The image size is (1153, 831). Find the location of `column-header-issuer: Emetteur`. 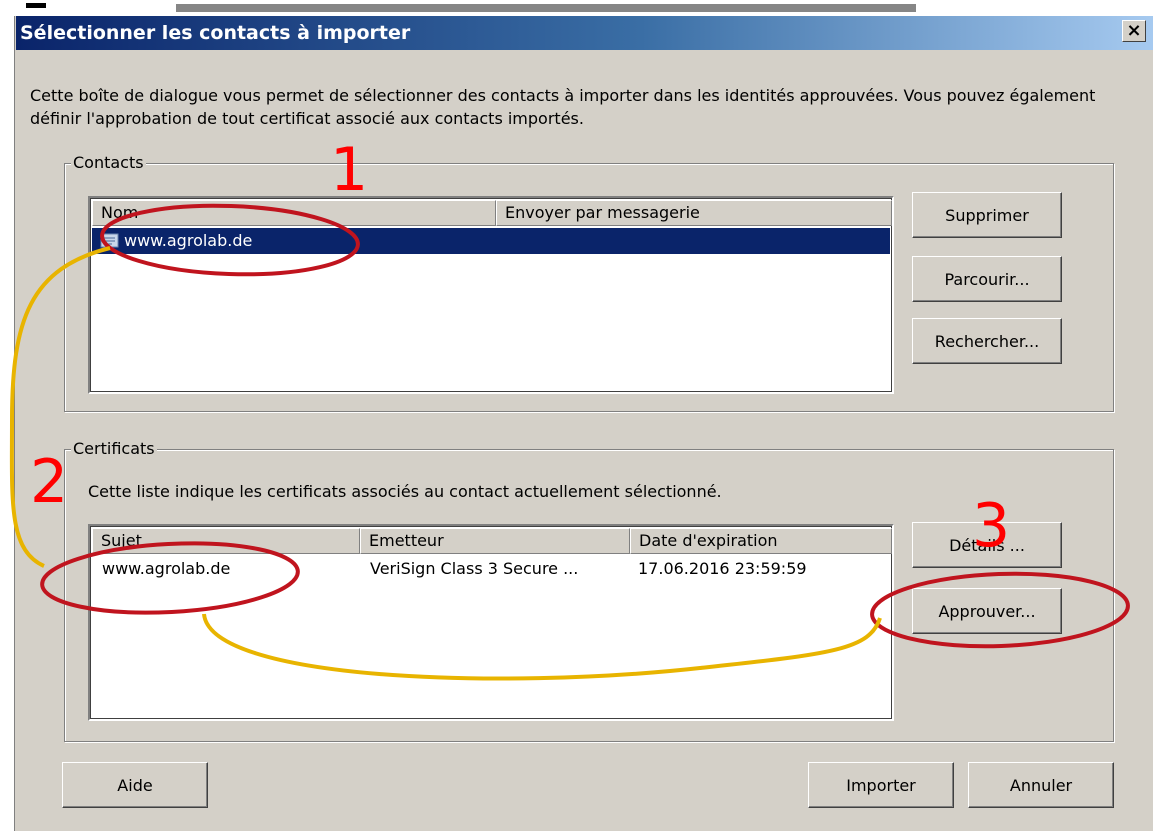

column-header-issuer: Emetteur is located at coordinates (495, 541).